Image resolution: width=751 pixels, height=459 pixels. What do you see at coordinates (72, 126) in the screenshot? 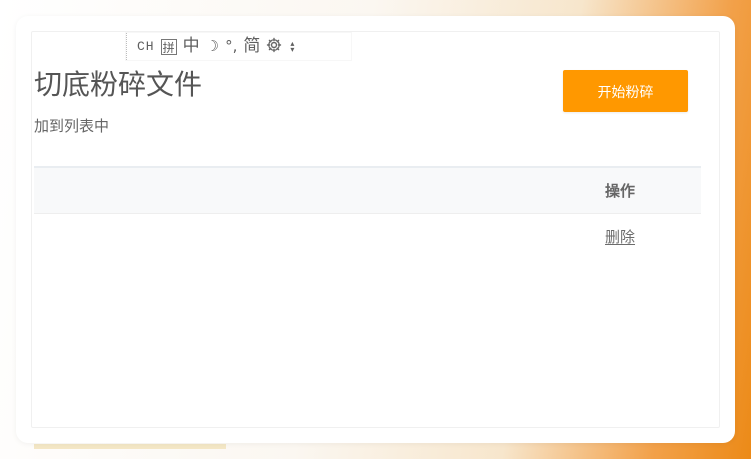
I see `page-subtitle: 加到列表中` at bounding box center [72, 126].